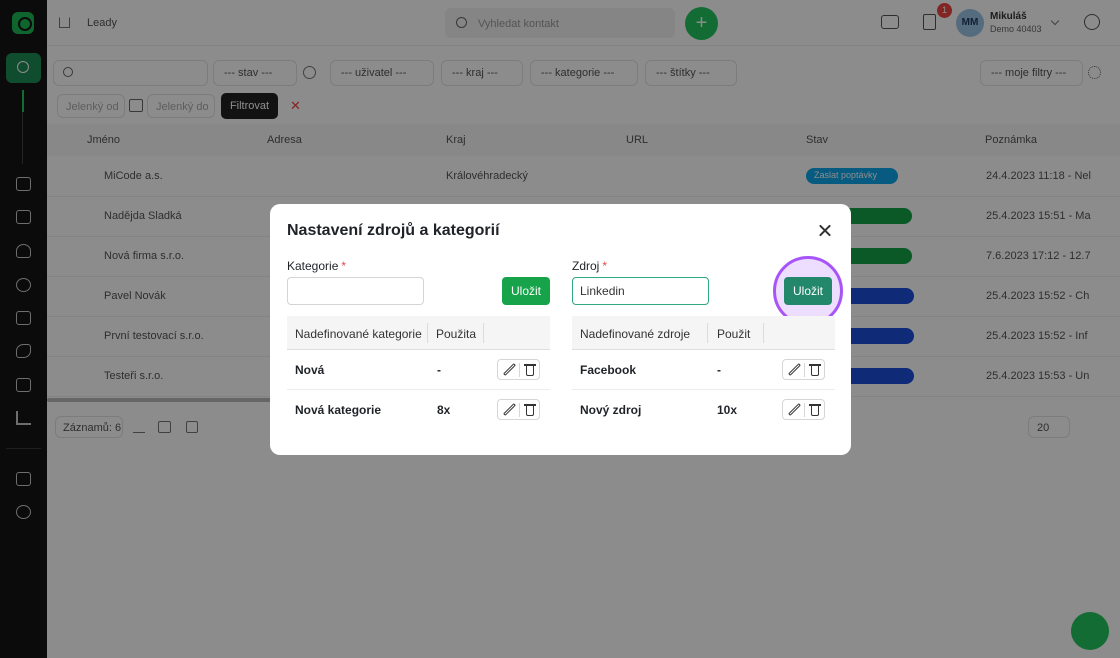 The width and height of the screenshot is (1120, 658). I want to click on category-field-label: Kategorie *, so click(316, 266).